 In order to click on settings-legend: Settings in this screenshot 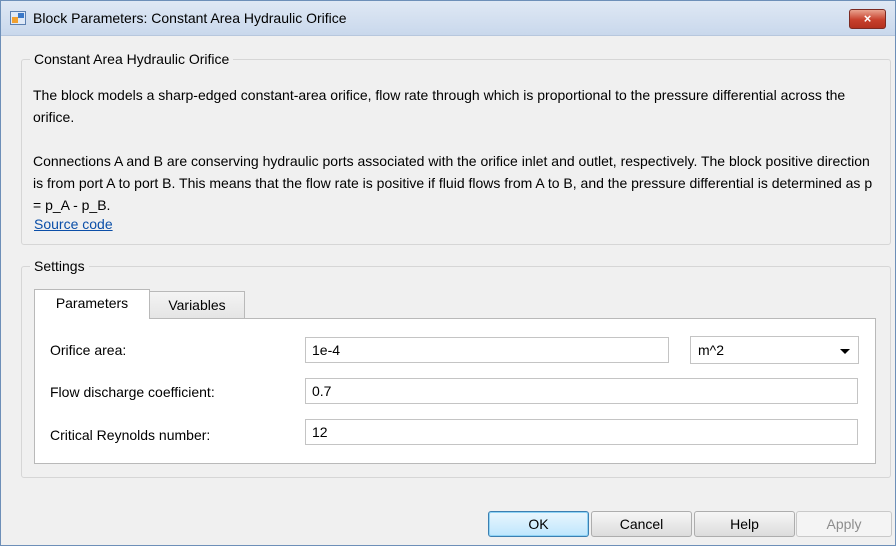, I will do `click(59, 266)`.